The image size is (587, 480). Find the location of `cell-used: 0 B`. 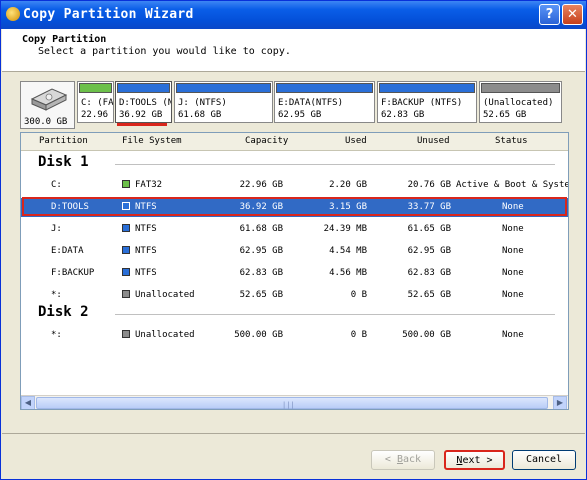

cell-used: 0 B is located at coordinates (358, 335).